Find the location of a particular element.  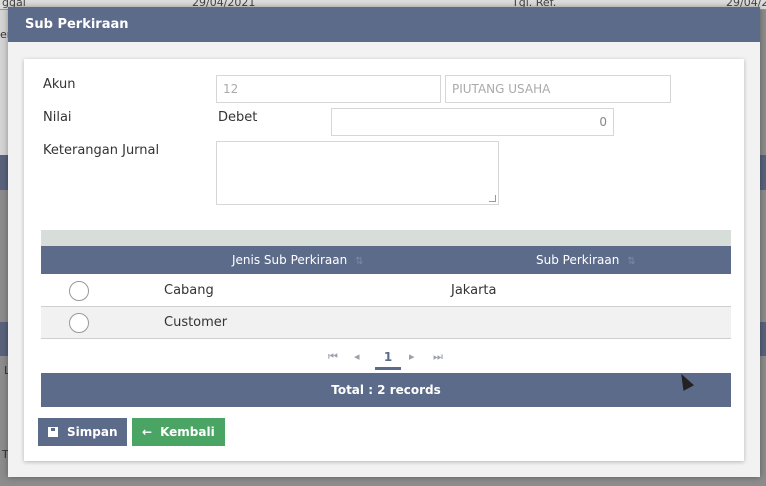

nilai-field: 0 is located at coordinates (472, 122).